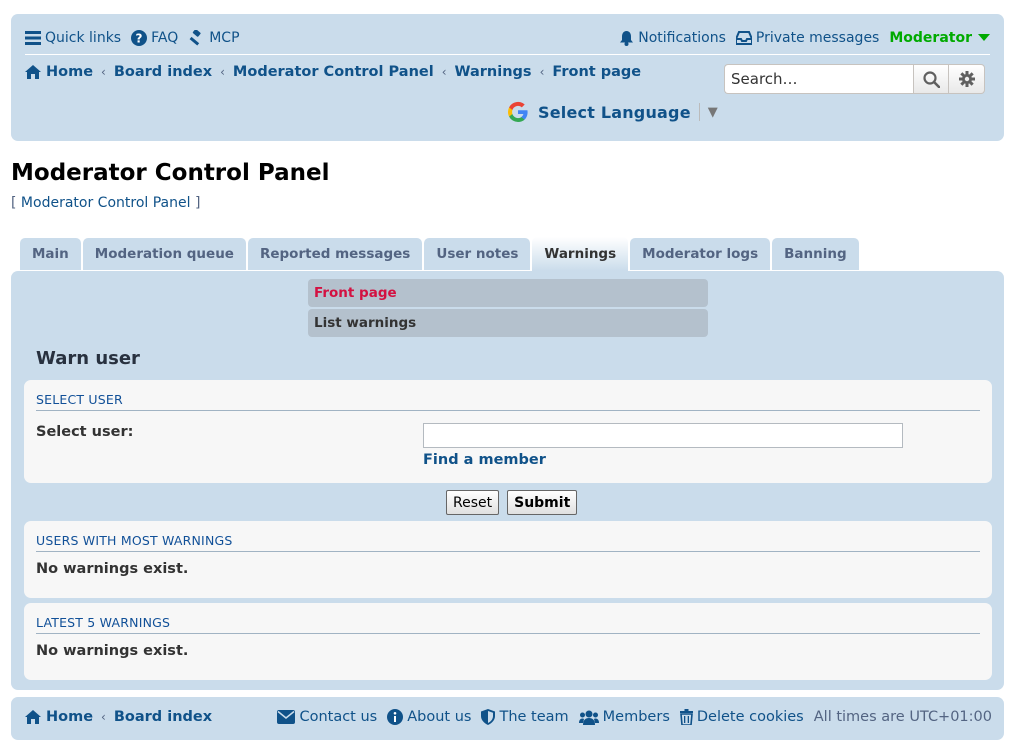 Image resolution: width=1015 pixels, height=754 pixels. What do you see at coordinates (493, 72) in the screenshot?
I see `breadcrumb-warnings: Warnings` at bounding box center [493, 72].